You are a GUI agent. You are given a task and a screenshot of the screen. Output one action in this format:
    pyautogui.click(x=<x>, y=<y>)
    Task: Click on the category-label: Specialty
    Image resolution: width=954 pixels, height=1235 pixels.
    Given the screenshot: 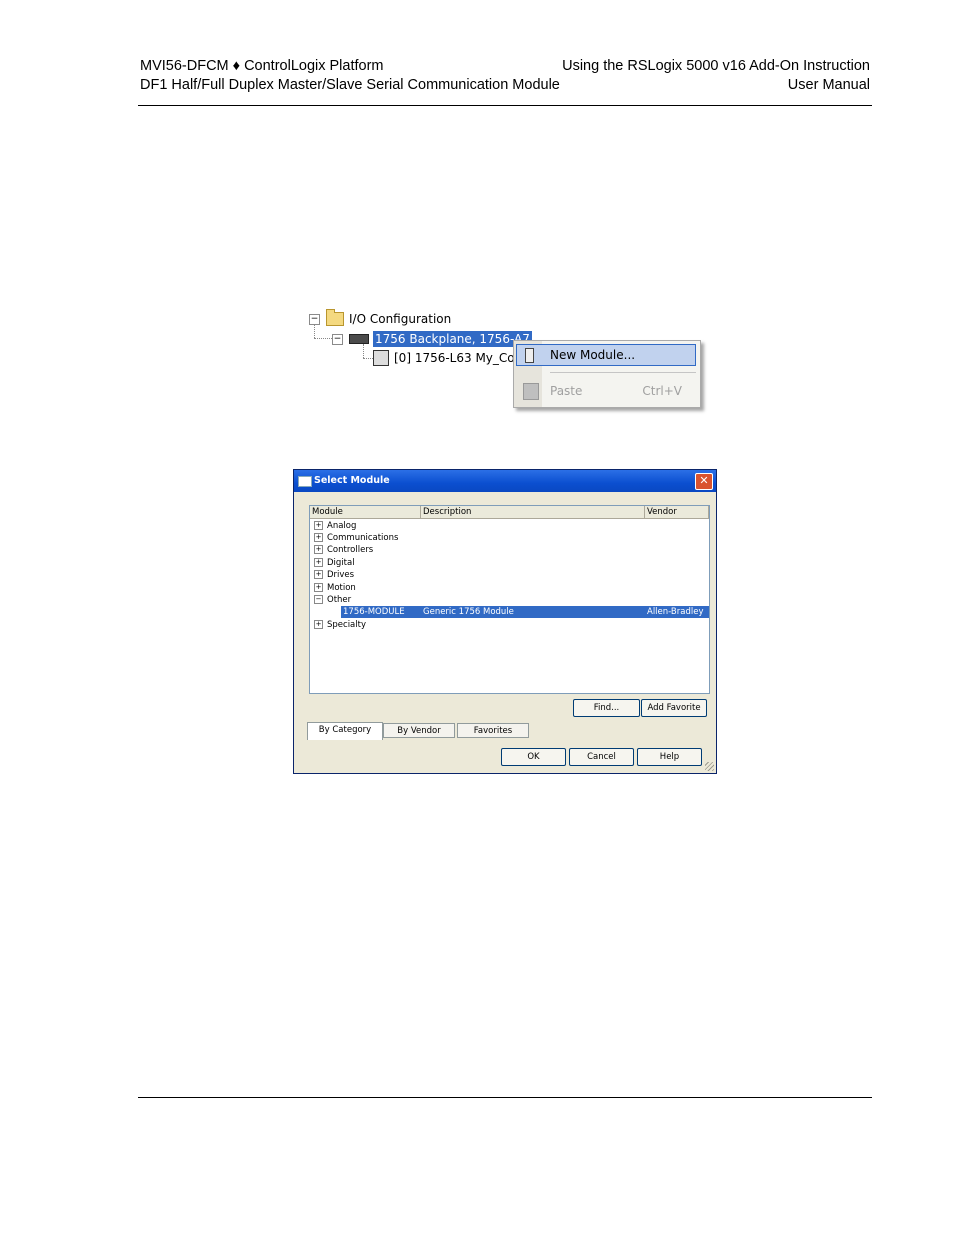 What is the action you would take?
    pyautogui.click(x=346, y=625)
    